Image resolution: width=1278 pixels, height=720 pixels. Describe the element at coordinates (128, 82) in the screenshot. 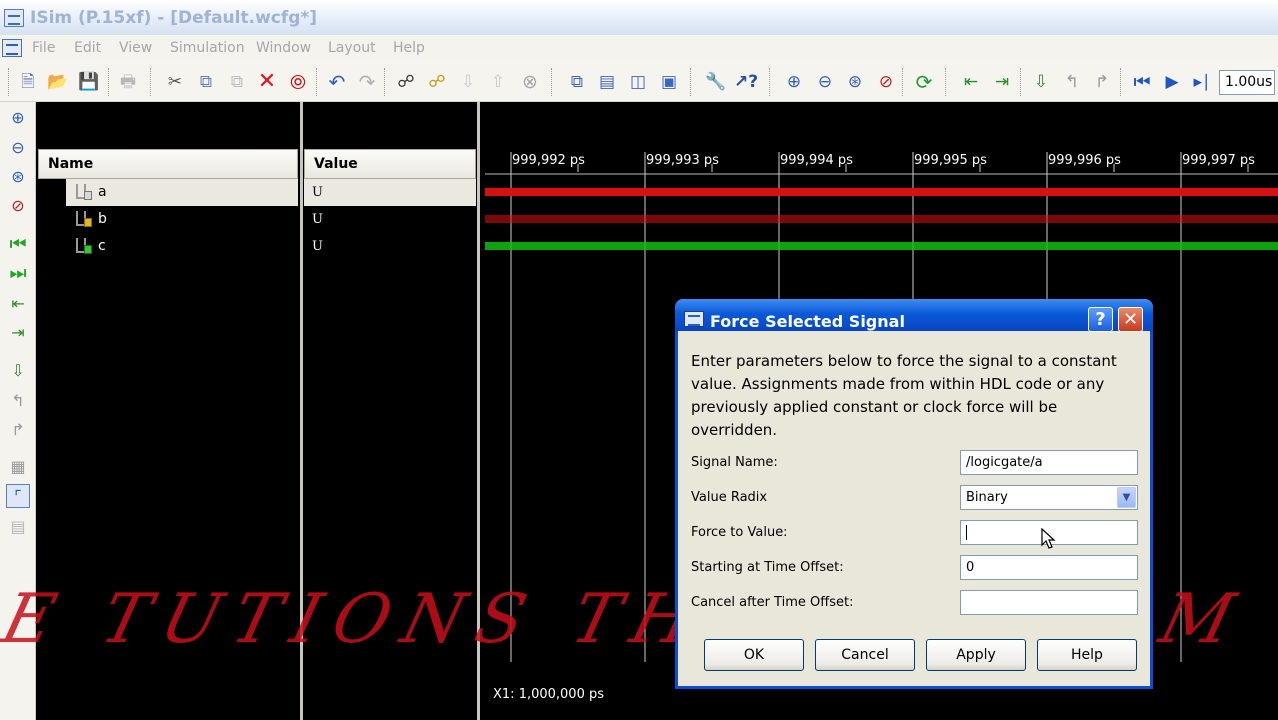

I see `print-icon: 🖶` at that location.